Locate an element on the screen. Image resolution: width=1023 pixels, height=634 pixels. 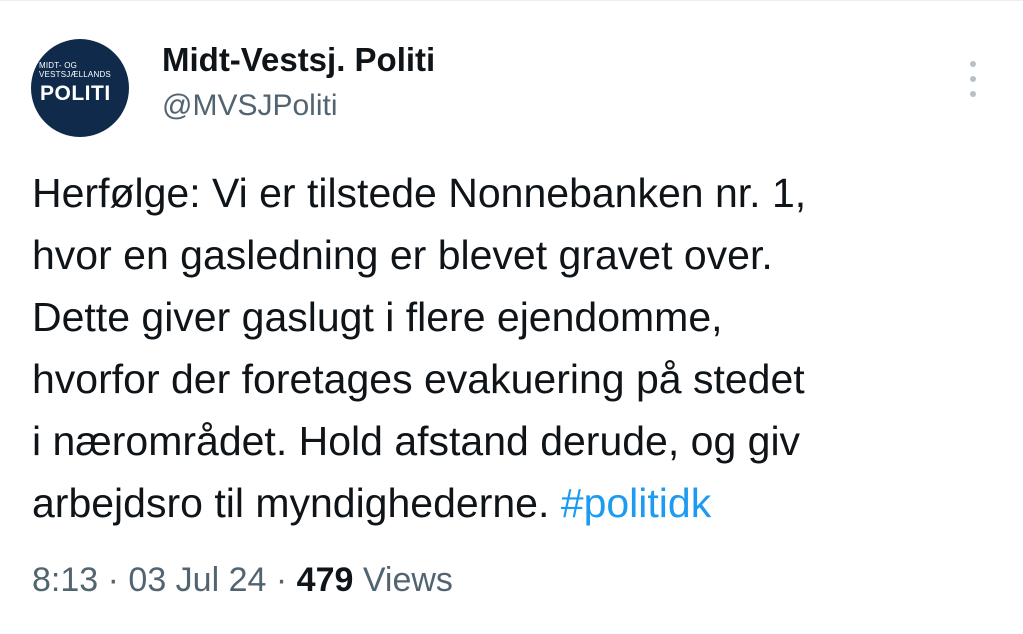
hashtag-link: #politidk is located at coordinates (636, 503).